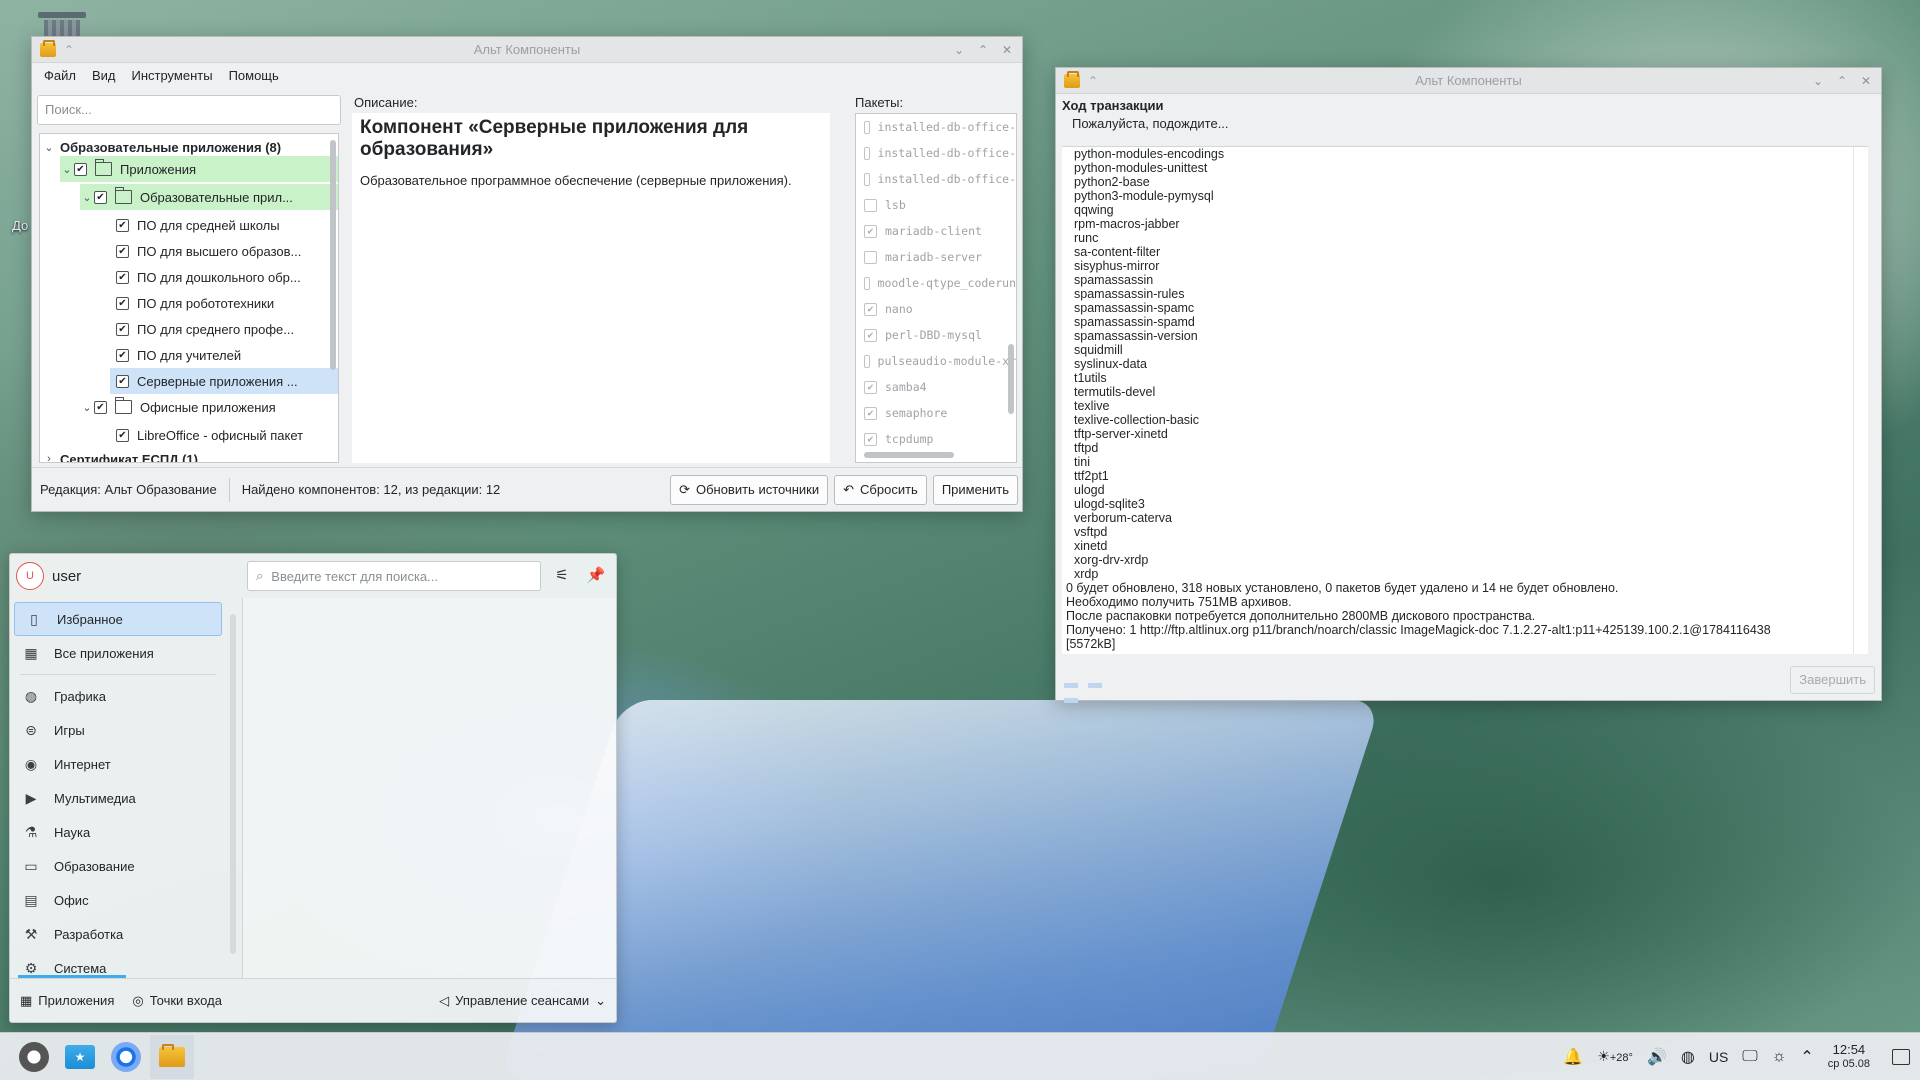  Describe the element at coordinates (1127, 224) in the screenshot. I see `log-line: rpm-macros-jabber` at that location.